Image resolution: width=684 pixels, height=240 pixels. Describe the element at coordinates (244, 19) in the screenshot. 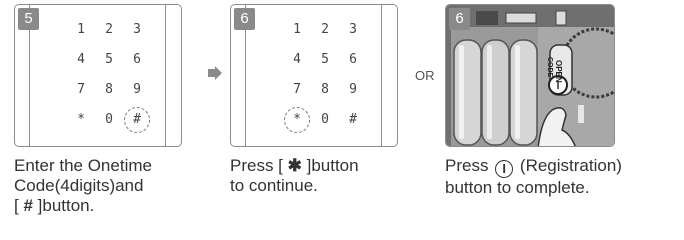

I see `step-number-badge: 6` at that location.